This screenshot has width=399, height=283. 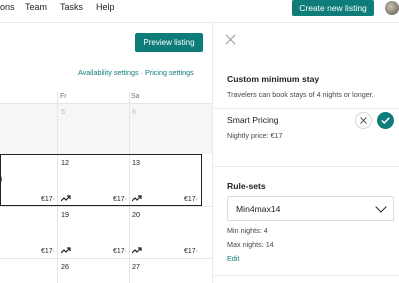 What do you see at coordinates (65, 266) in the screenshot?
I see `calendar-date-26: 26` at bounding box center [65, 266].